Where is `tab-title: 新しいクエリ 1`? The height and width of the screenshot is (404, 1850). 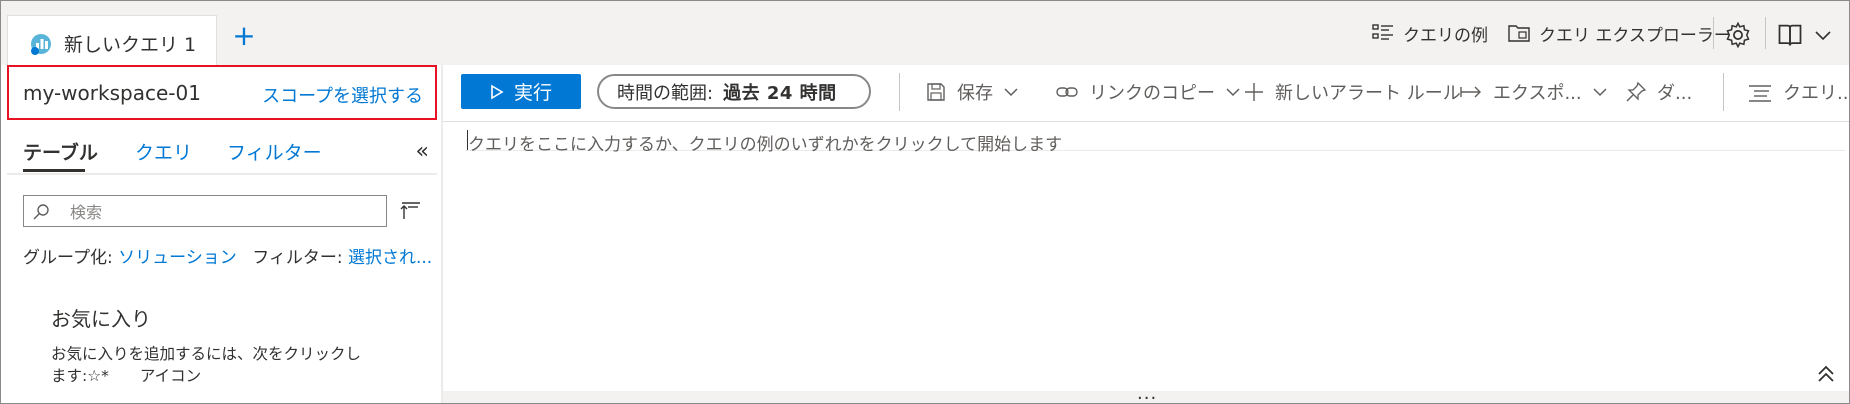
tab-title: 新しいクエリ 1 is located at coordinates (130, 45).